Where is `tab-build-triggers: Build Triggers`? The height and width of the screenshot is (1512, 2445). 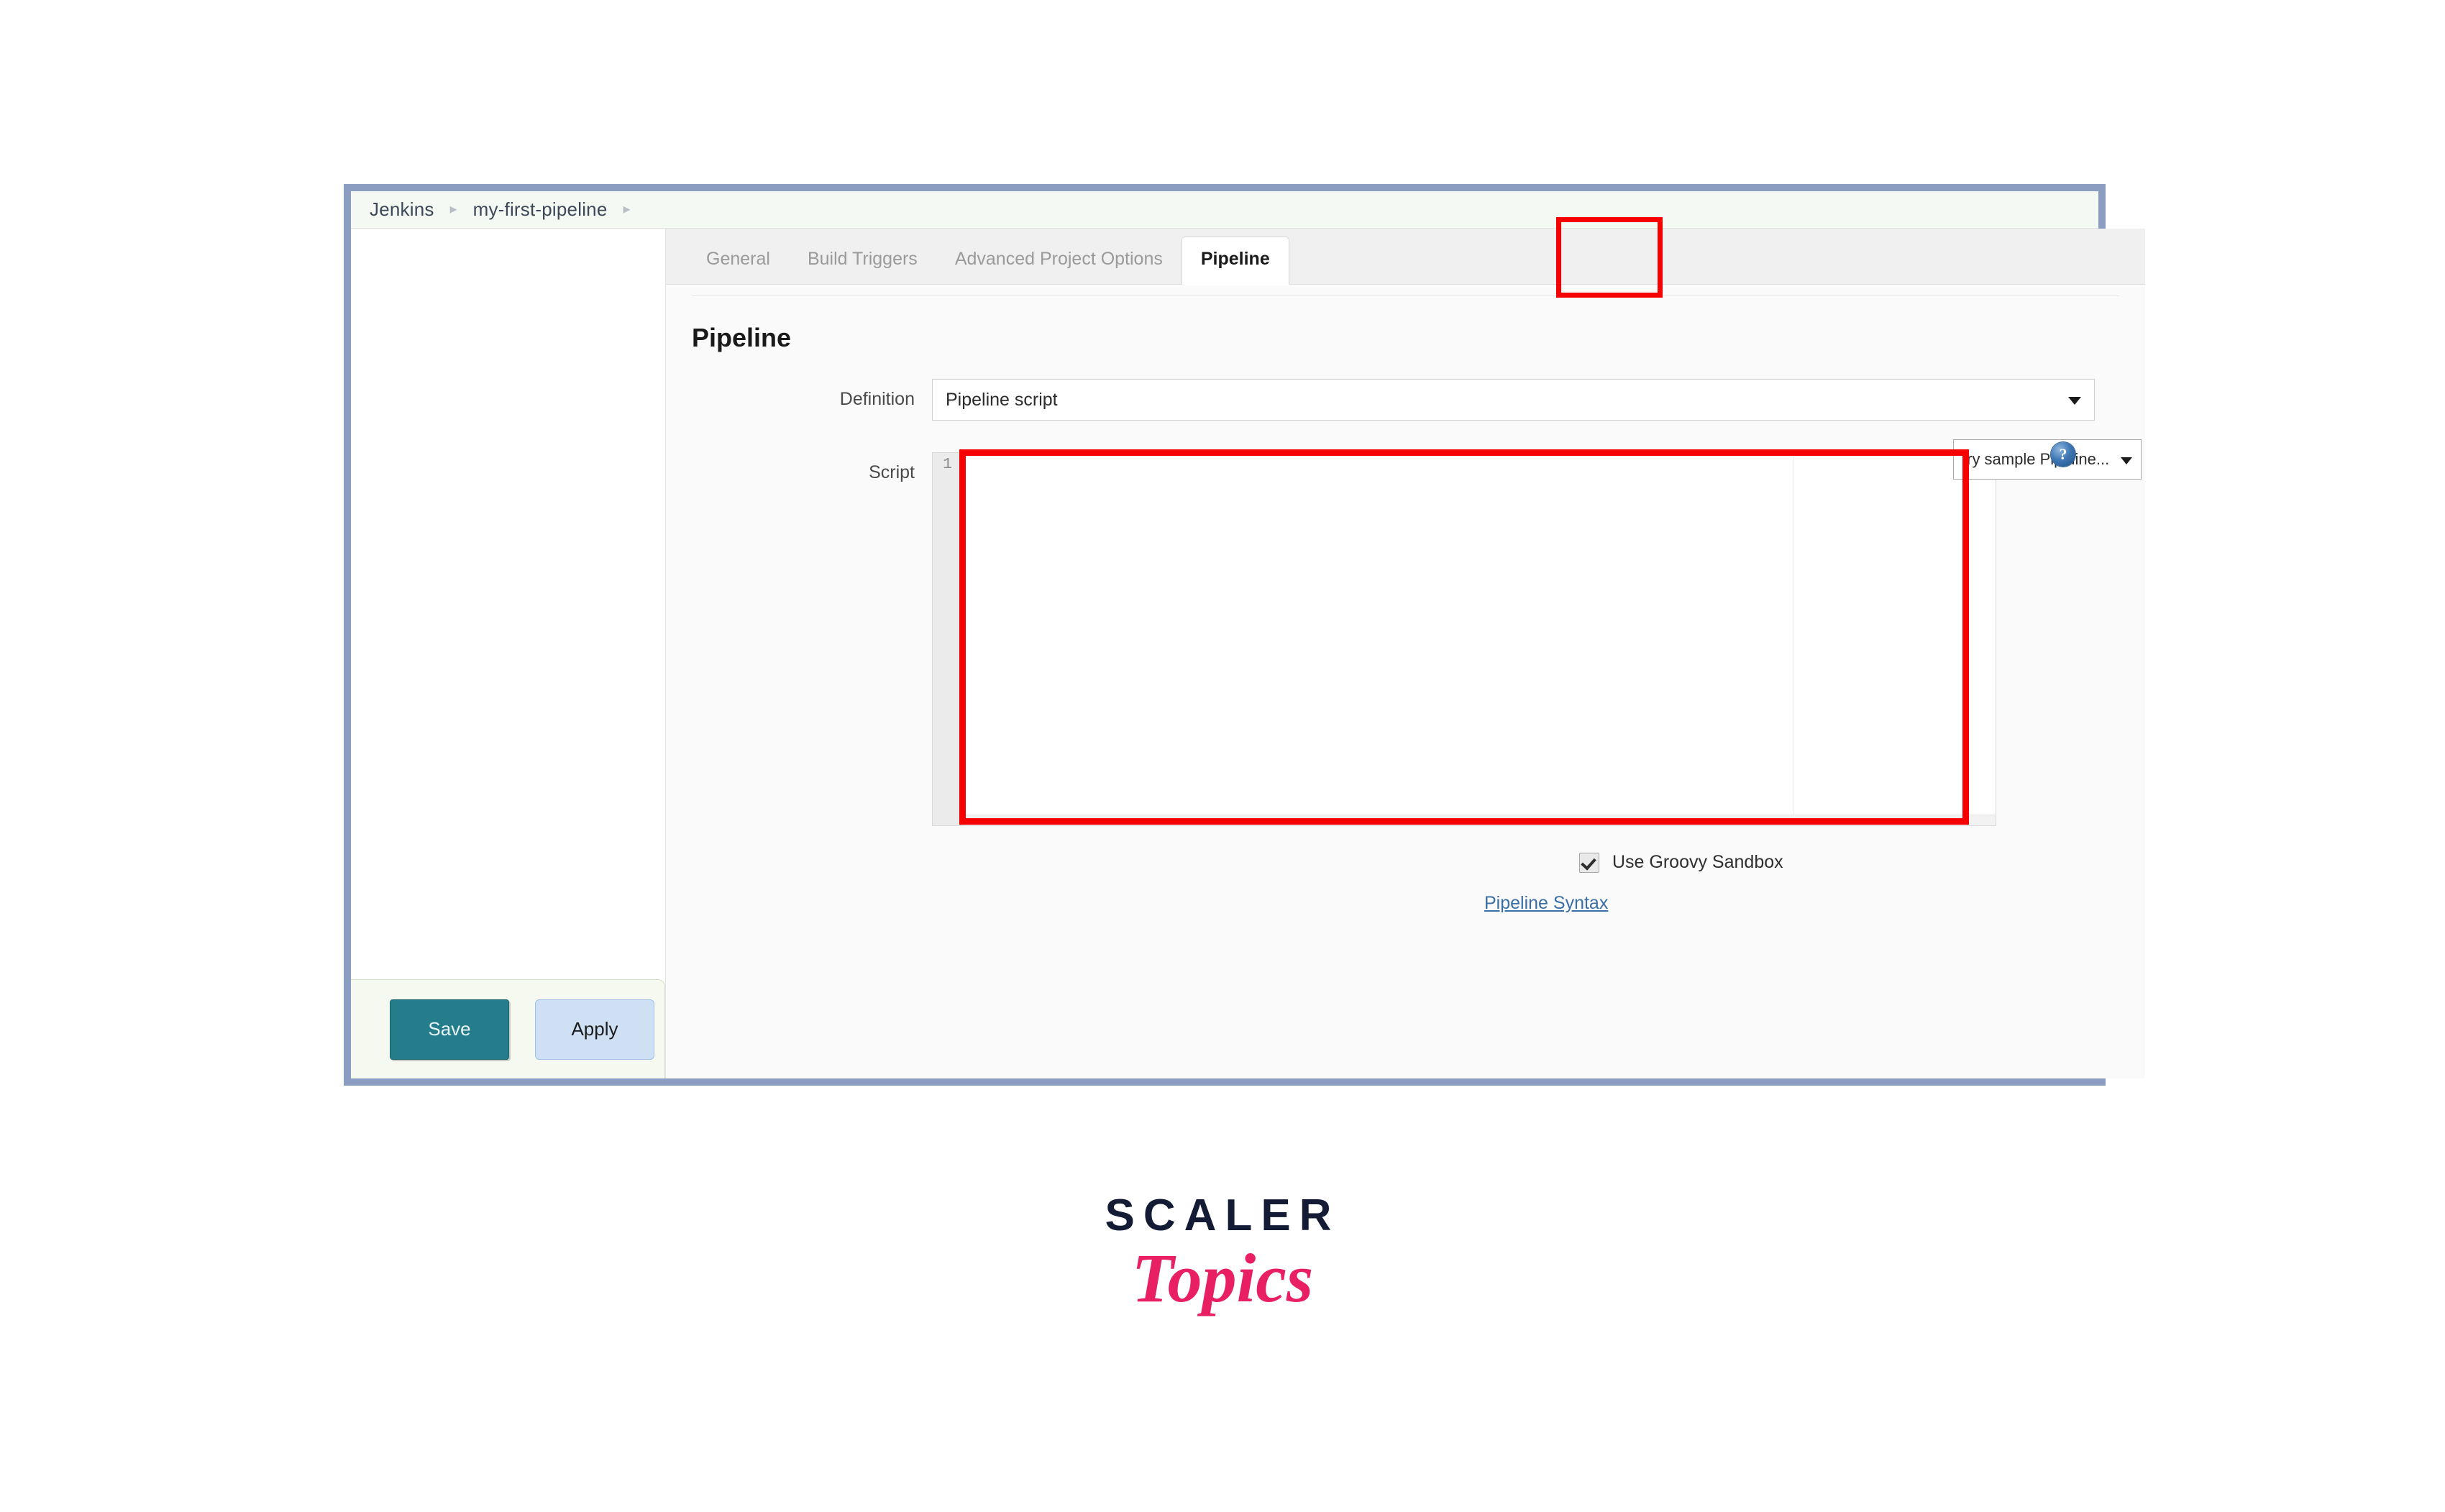
tab-build-triggers: Build Triggers is located at coordinates (862, 266).